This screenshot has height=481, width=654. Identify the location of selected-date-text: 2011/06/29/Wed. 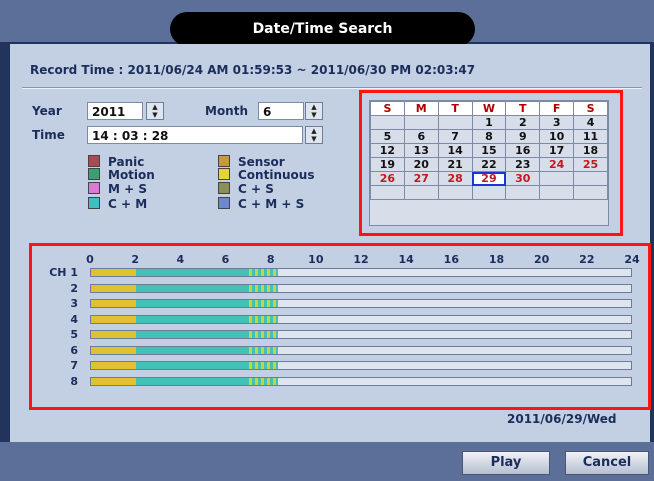
(562, 419).